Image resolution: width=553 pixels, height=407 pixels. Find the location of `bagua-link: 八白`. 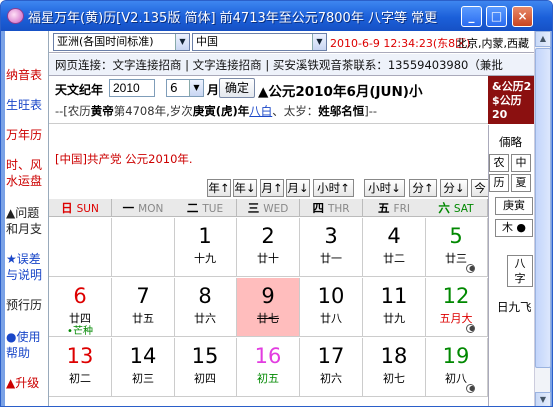

bagua-link: 八白 is located at coordinates (260, 111).